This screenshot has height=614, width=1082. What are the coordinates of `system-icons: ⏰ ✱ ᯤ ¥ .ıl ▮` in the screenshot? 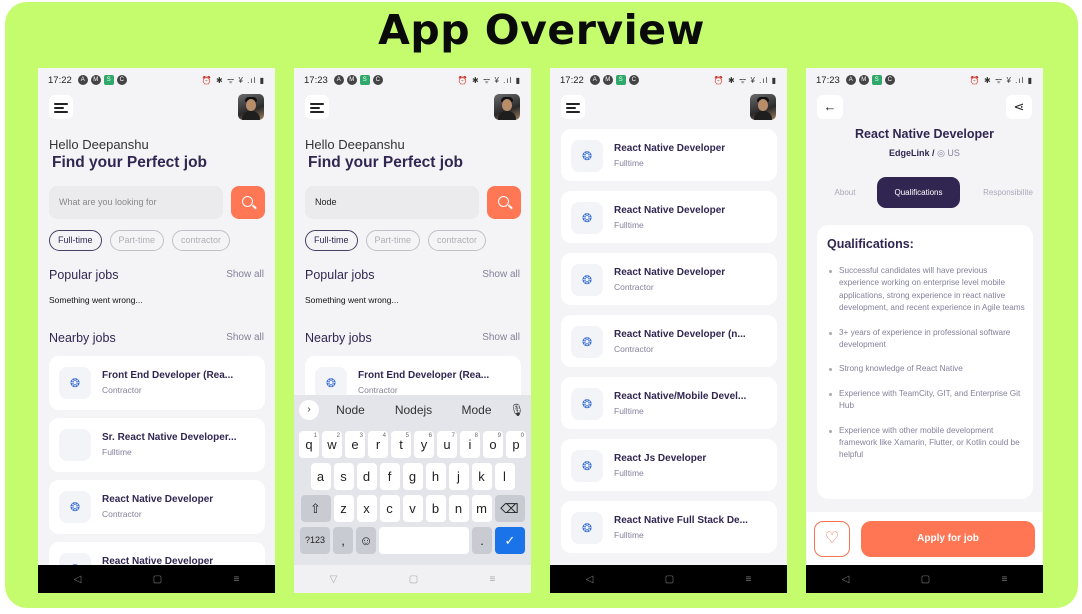 It's located at (489, 80).